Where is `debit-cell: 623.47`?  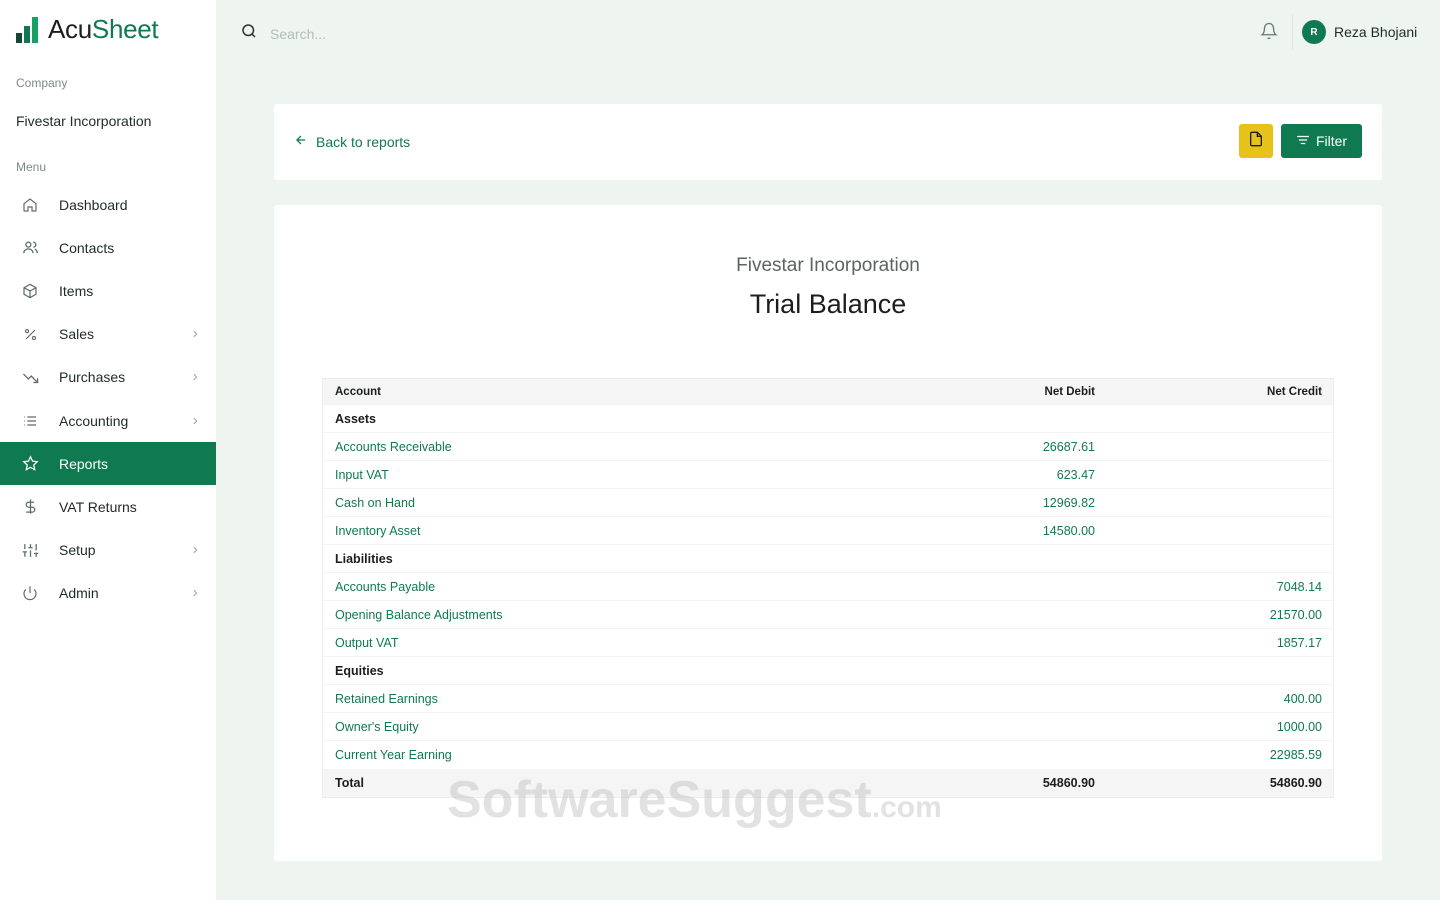 debit-cell: 623.47 is located at coordinates (1075, 474).